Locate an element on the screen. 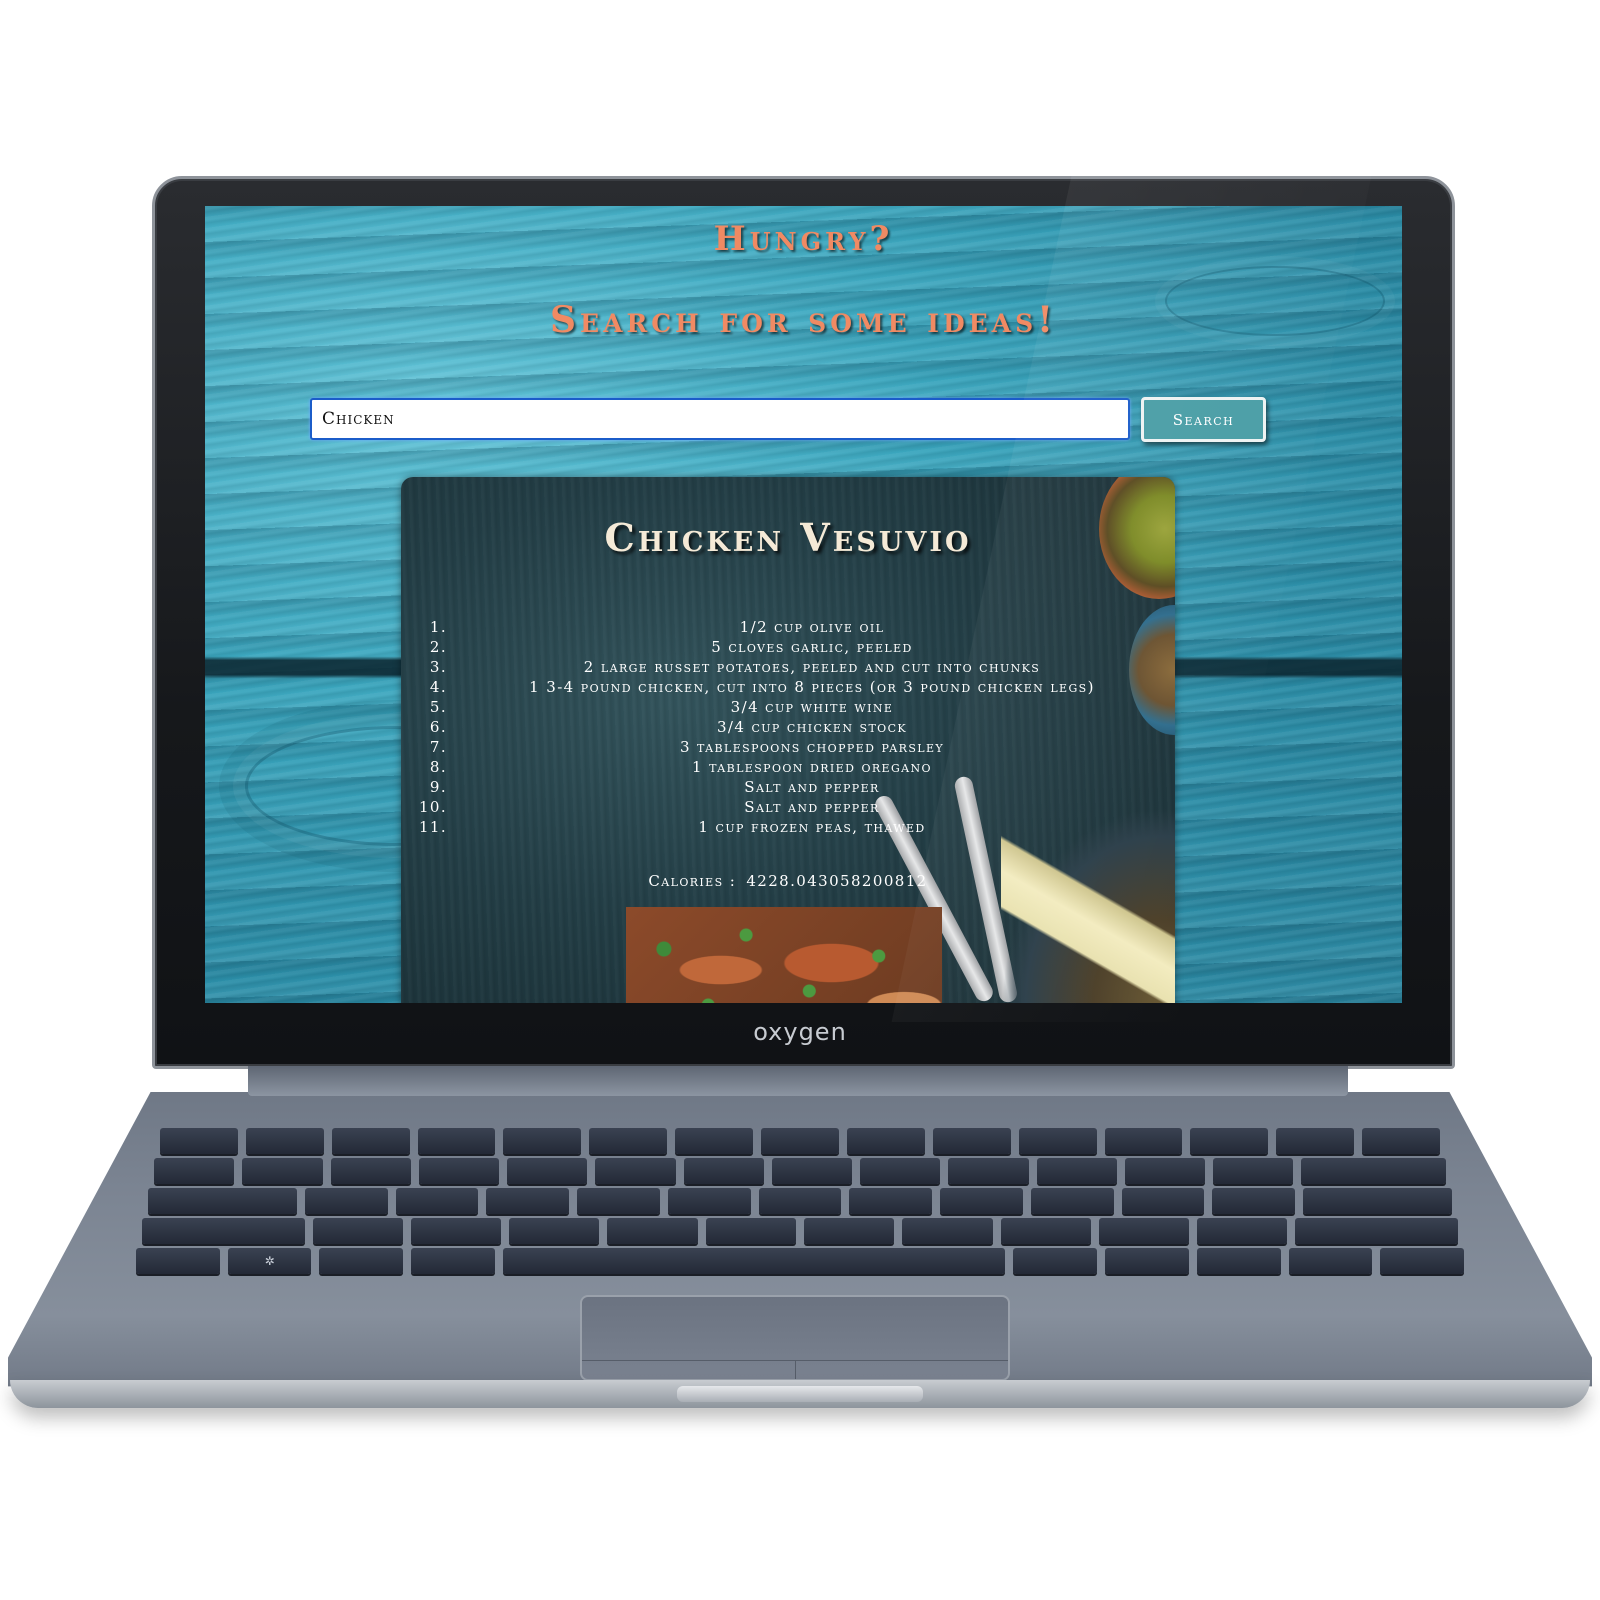  list-item: 2. 5 cloves garlic, peeled is located at coordinates (793, 647).